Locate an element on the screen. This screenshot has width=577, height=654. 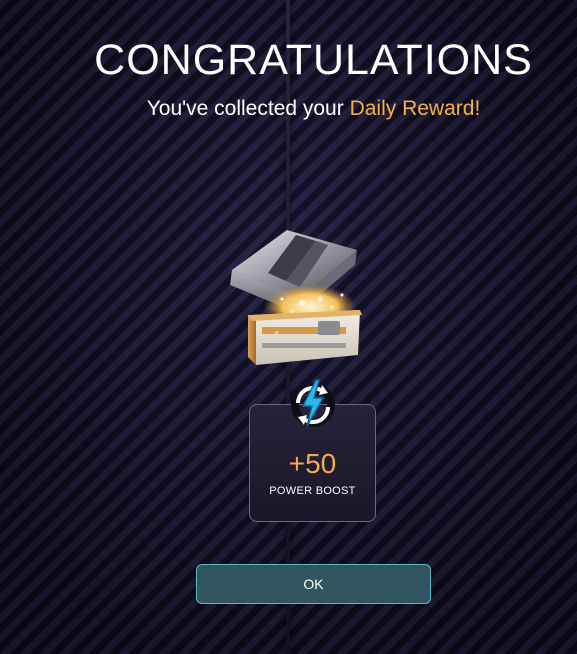
ok-button: OK is located at coordinates (313, 584).